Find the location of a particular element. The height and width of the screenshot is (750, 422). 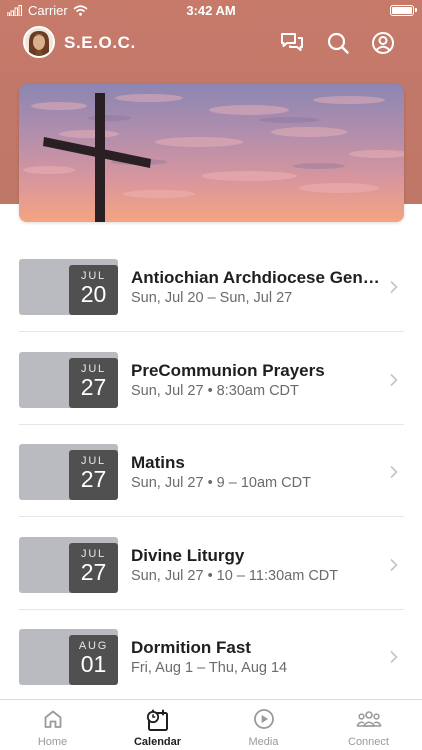

tab-bar: Home Calendar Media Connect is located at coordinates (211, 724).